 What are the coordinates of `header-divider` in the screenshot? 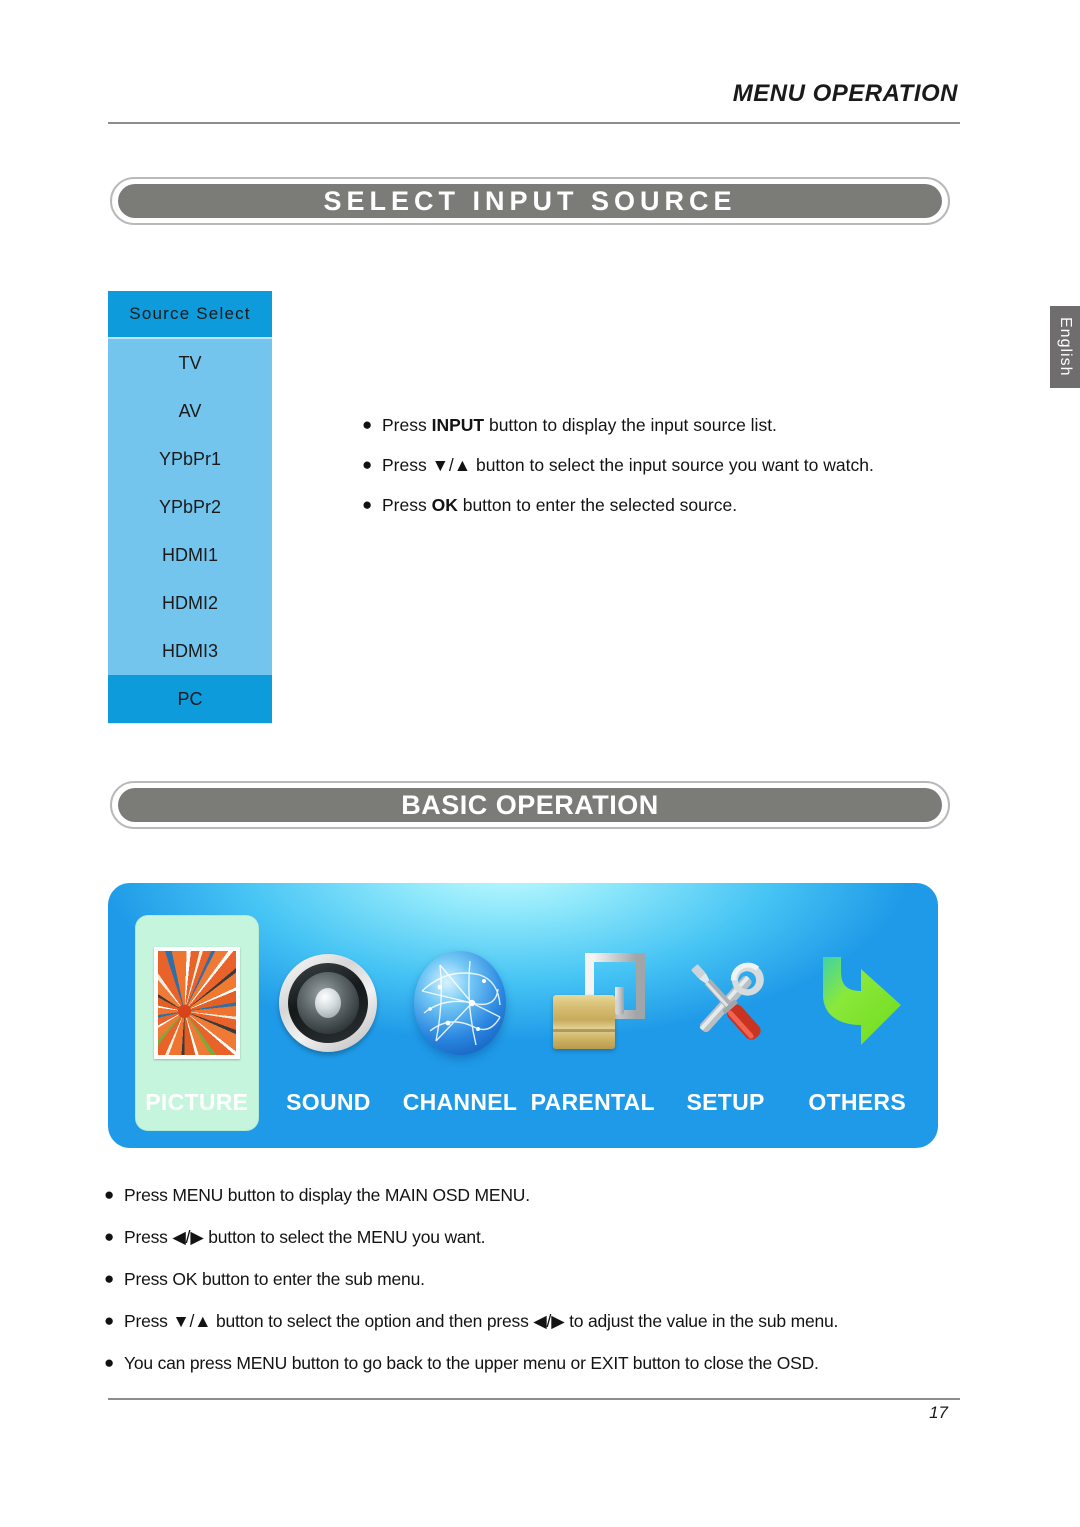 It's located at (534, 123).